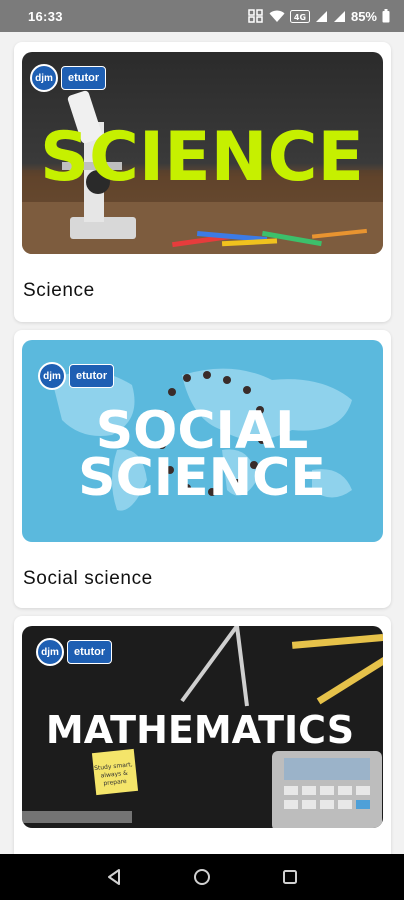  Describe the element at coordinates (114, 877) in the screenshot. I see `back-icon` at that location.